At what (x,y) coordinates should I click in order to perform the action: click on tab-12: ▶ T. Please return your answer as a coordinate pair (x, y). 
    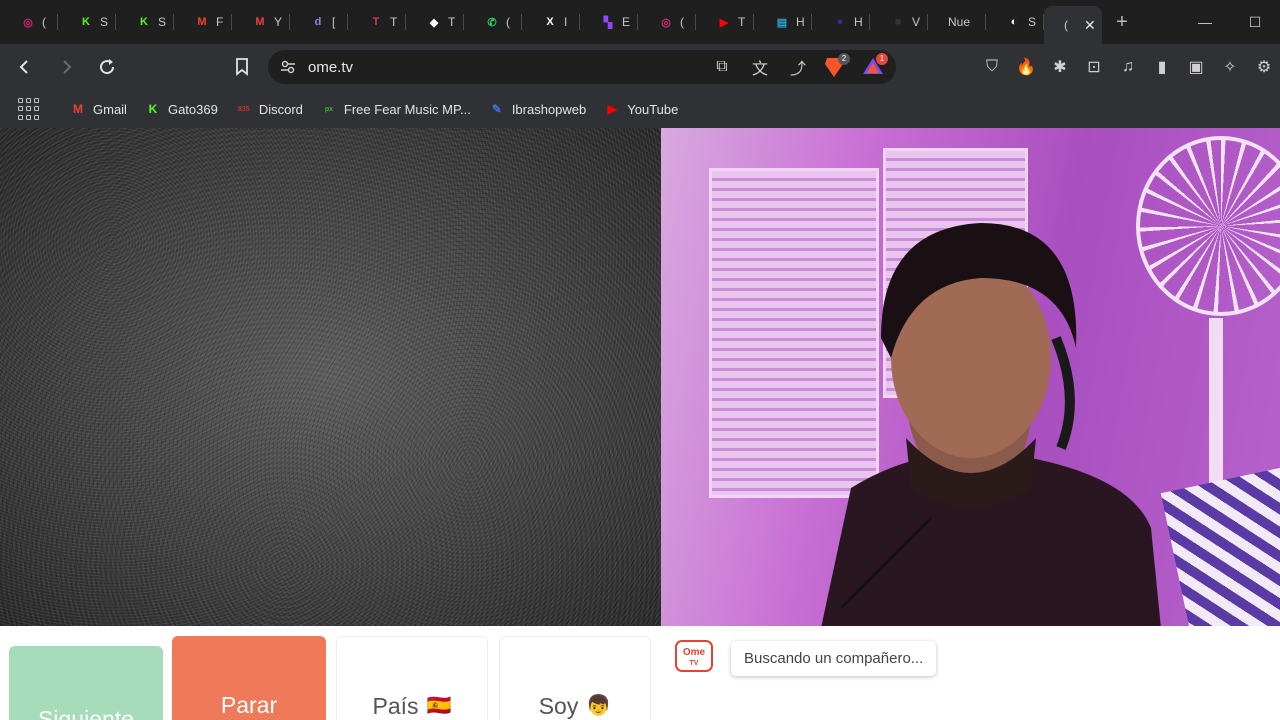
    Looking at the image, I should click on (725, 22).